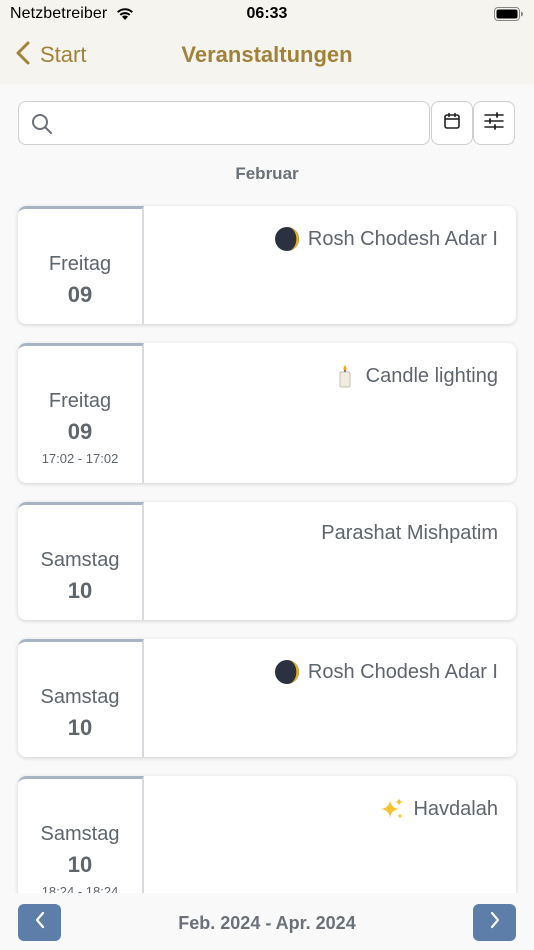 Image resolution: width=534 pixels, height=950 pixels. What do you see at coordinates (431, 375) in the screenshot?
I see `event-title: Candle lighting` at bounding box center [431, 375].